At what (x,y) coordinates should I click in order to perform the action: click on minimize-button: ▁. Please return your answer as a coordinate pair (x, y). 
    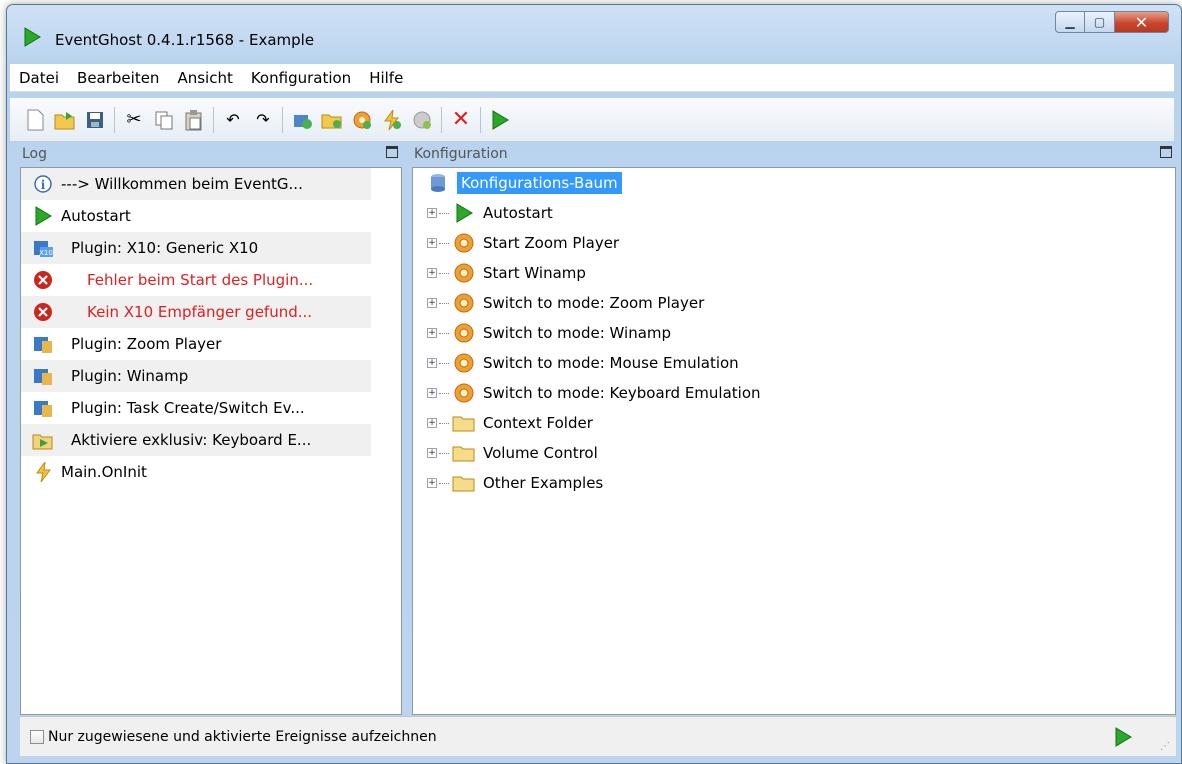
    Looking at the image, I should click on (1070, 22).